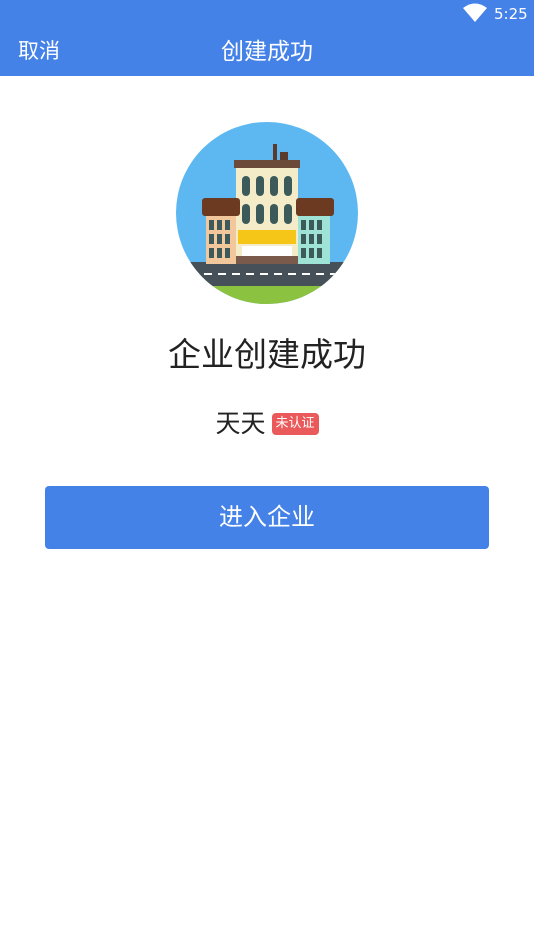 The height and width of the screenshot is (949, 534). I want to click on status-bar: 5:25, so click(267, 14).